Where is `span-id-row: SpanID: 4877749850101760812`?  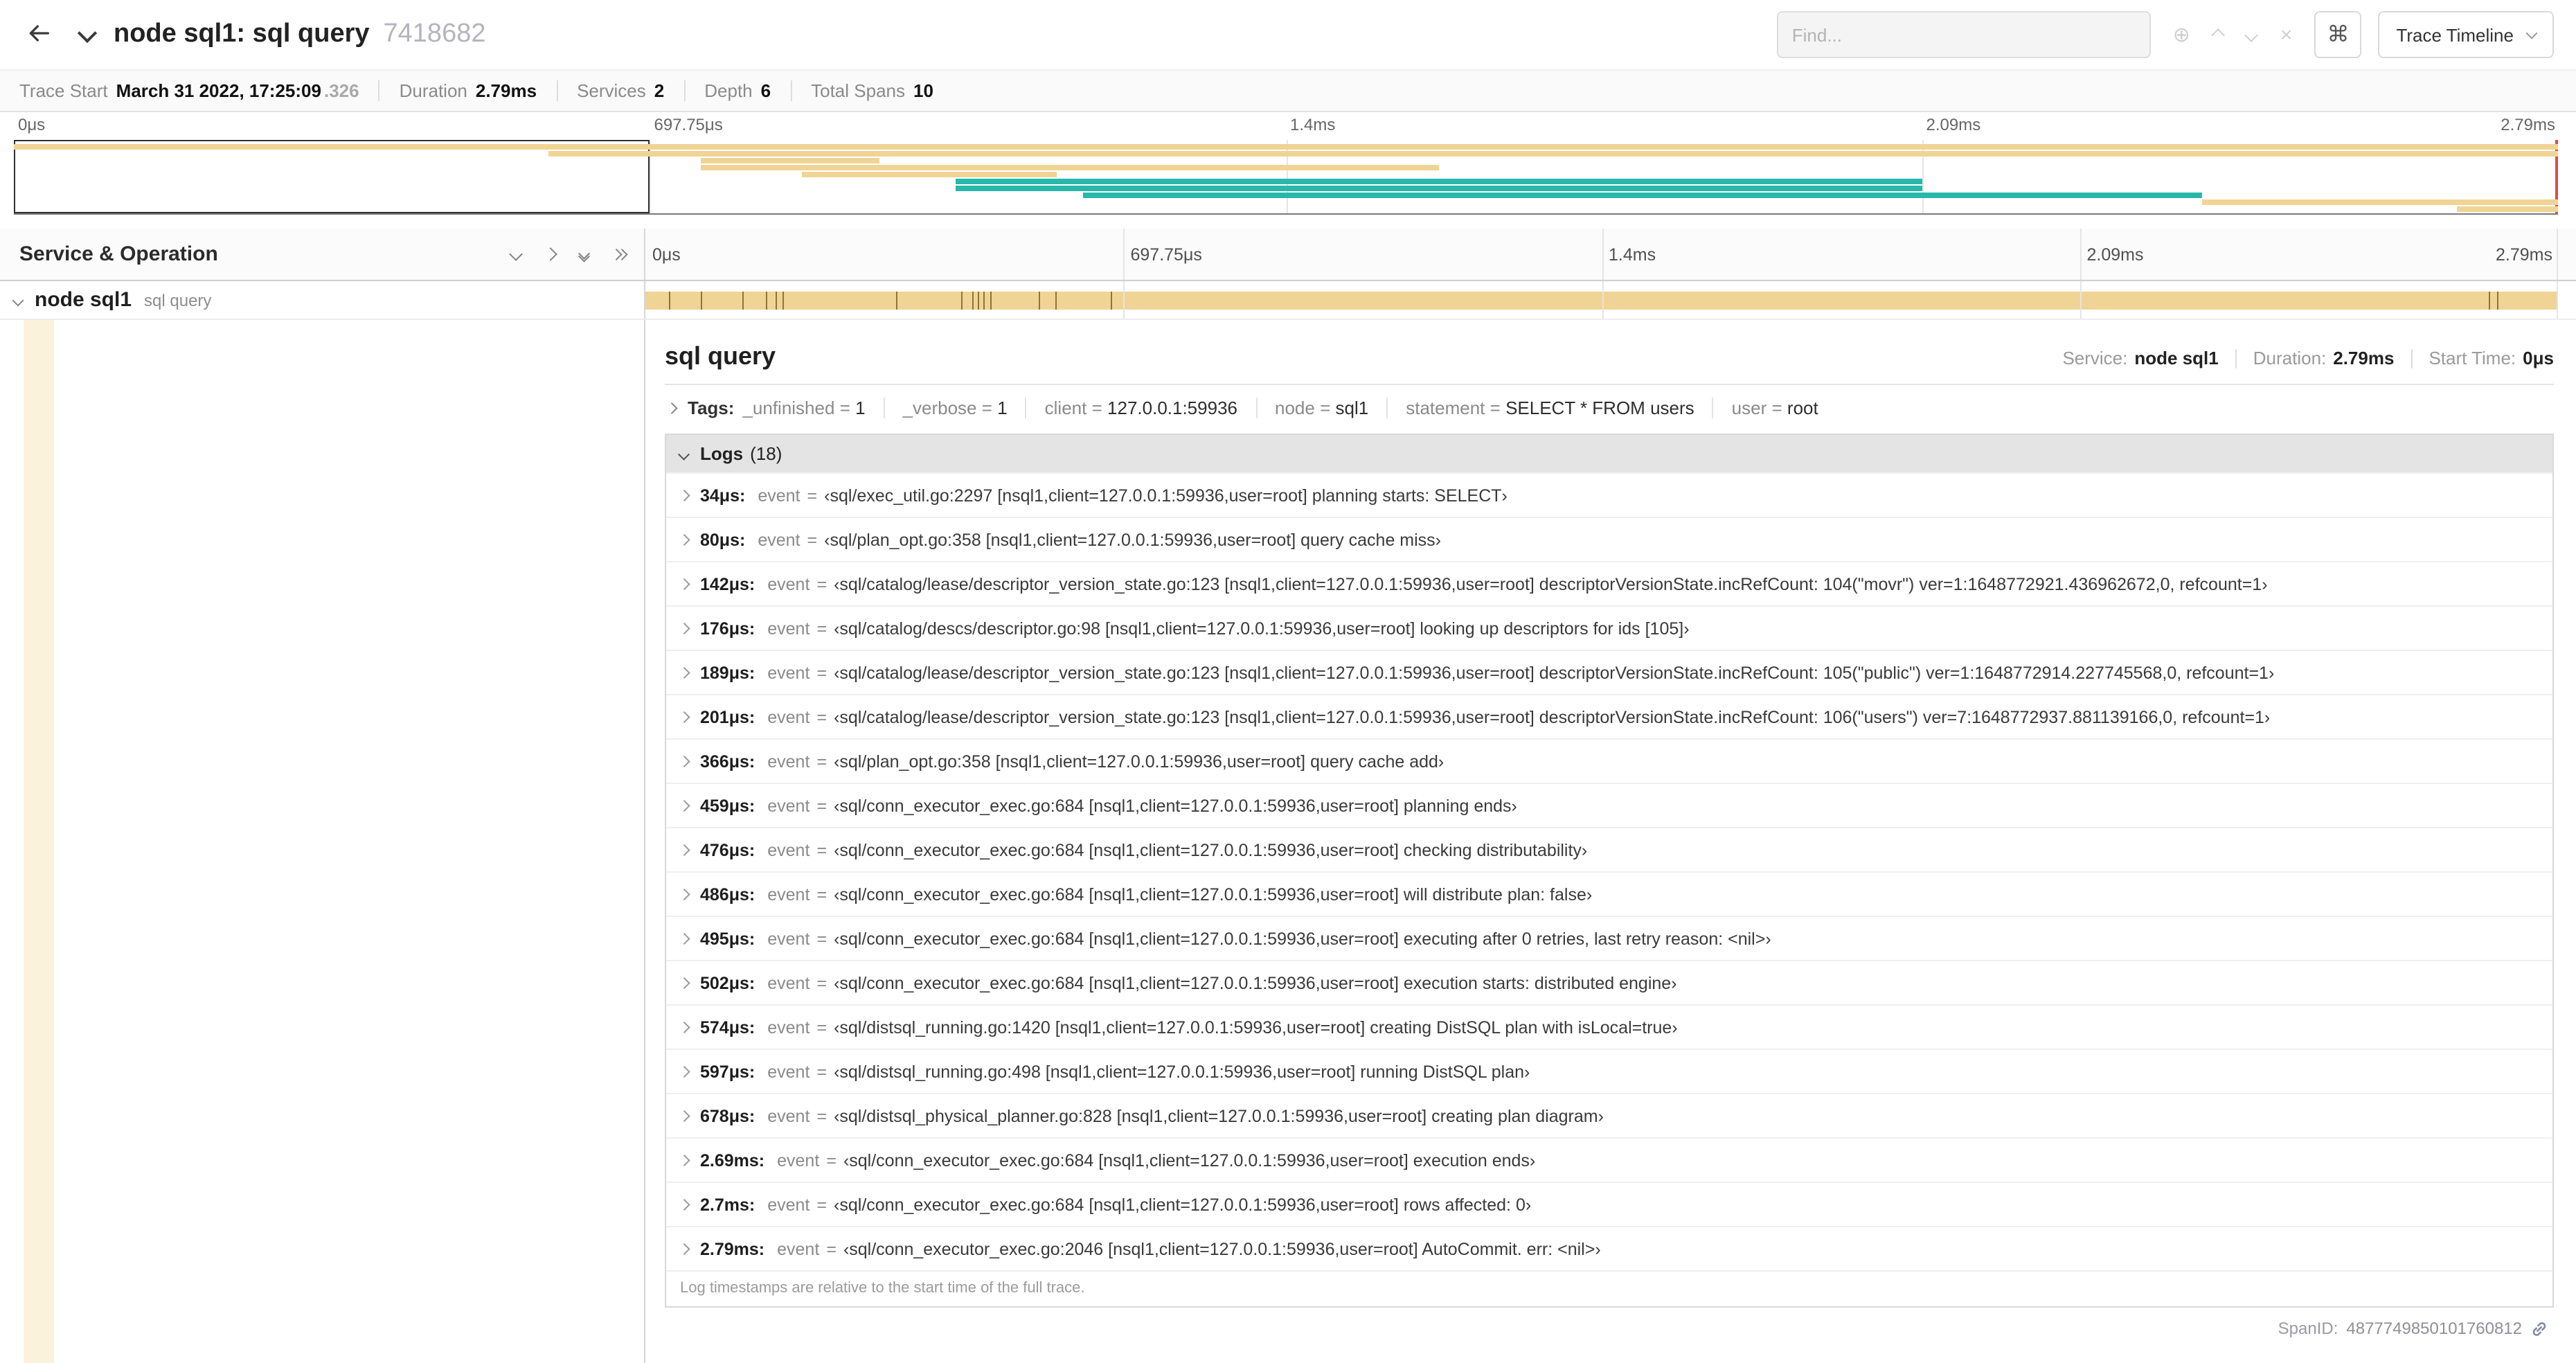 span-id-row: SpanID: 4877749850101760812 is located at coordinates (1609, 1323).